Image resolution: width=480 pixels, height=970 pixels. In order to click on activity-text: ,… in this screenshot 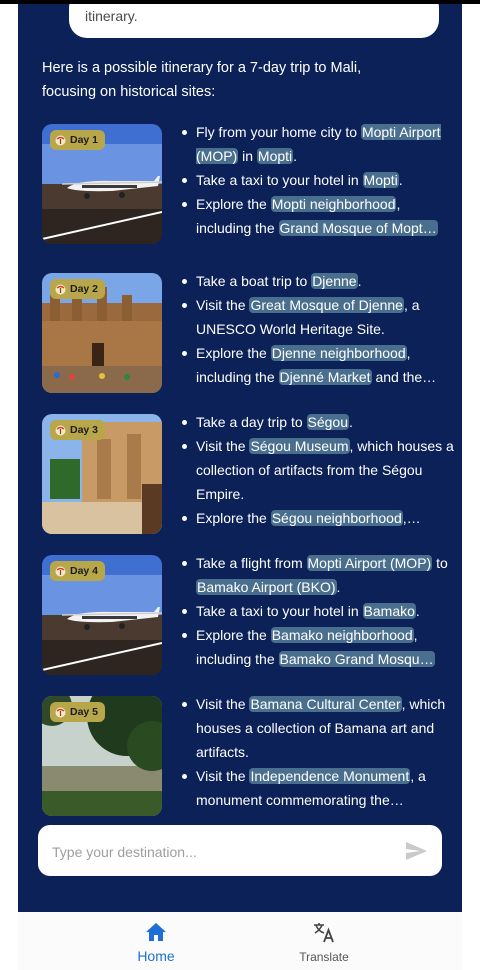, I will do `click(411, 518)`.